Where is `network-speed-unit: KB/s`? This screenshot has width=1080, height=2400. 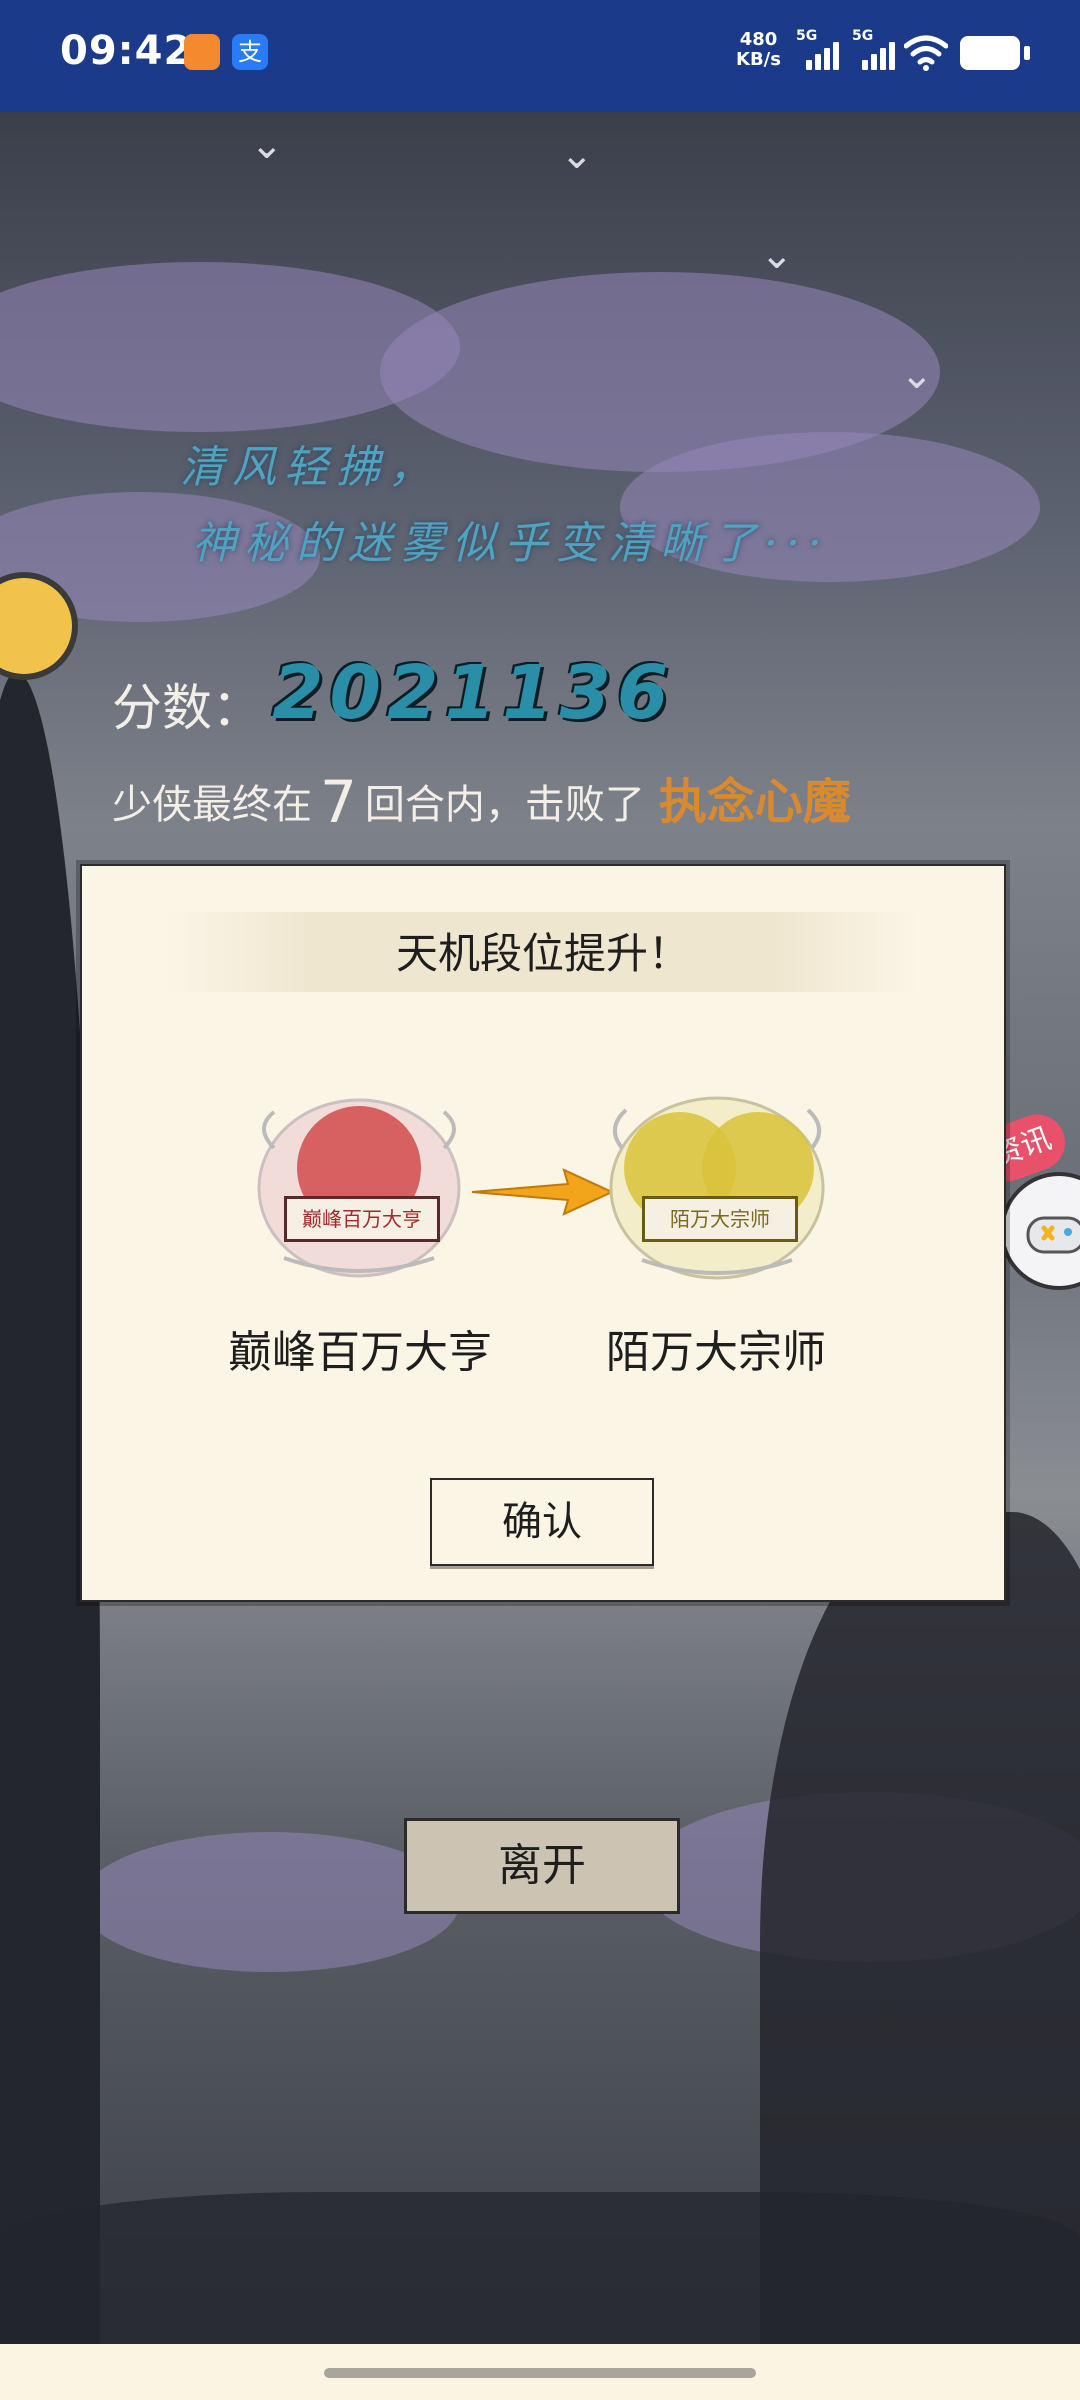 network-speed-unit: KB/s is located at coordinates (758, 59).